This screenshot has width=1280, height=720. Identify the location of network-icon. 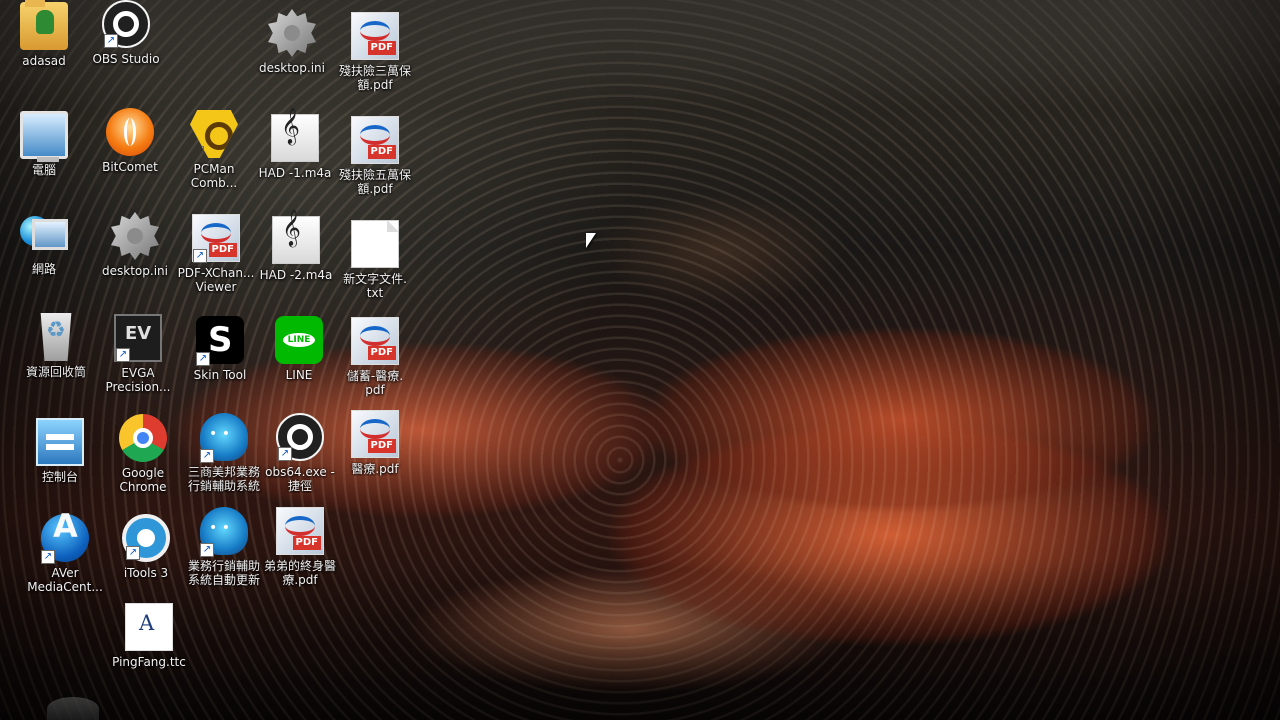
(44, 234).